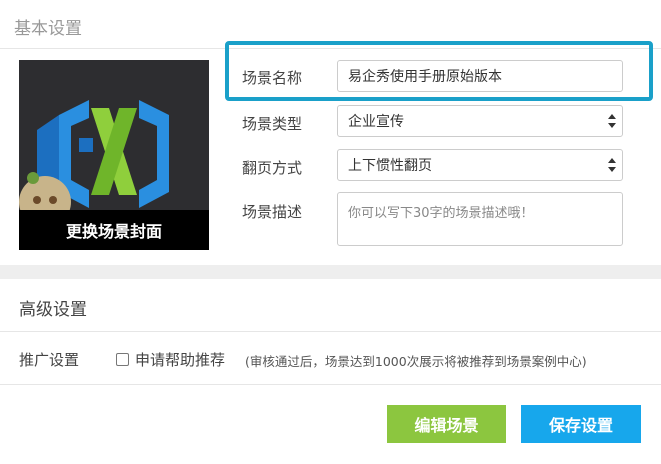 Image resolution: width=661 pixels, height=464 pixels. What do you see at coordinates (180, 359) in the screenshot?
I see `help-recommend-label: 申请帮助推荐` at bounding box center [180, 359].